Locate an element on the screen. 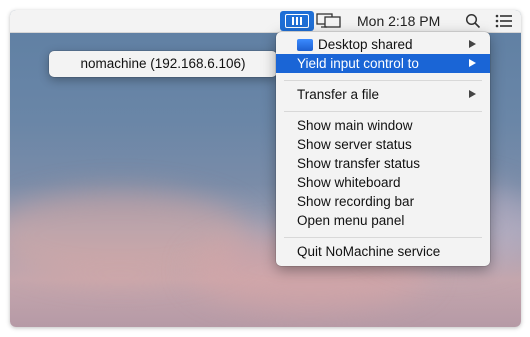 The width and height of the screenshot is (530, 337). menu-item-label: Show whiteboard is located at coordinates (349, 182).